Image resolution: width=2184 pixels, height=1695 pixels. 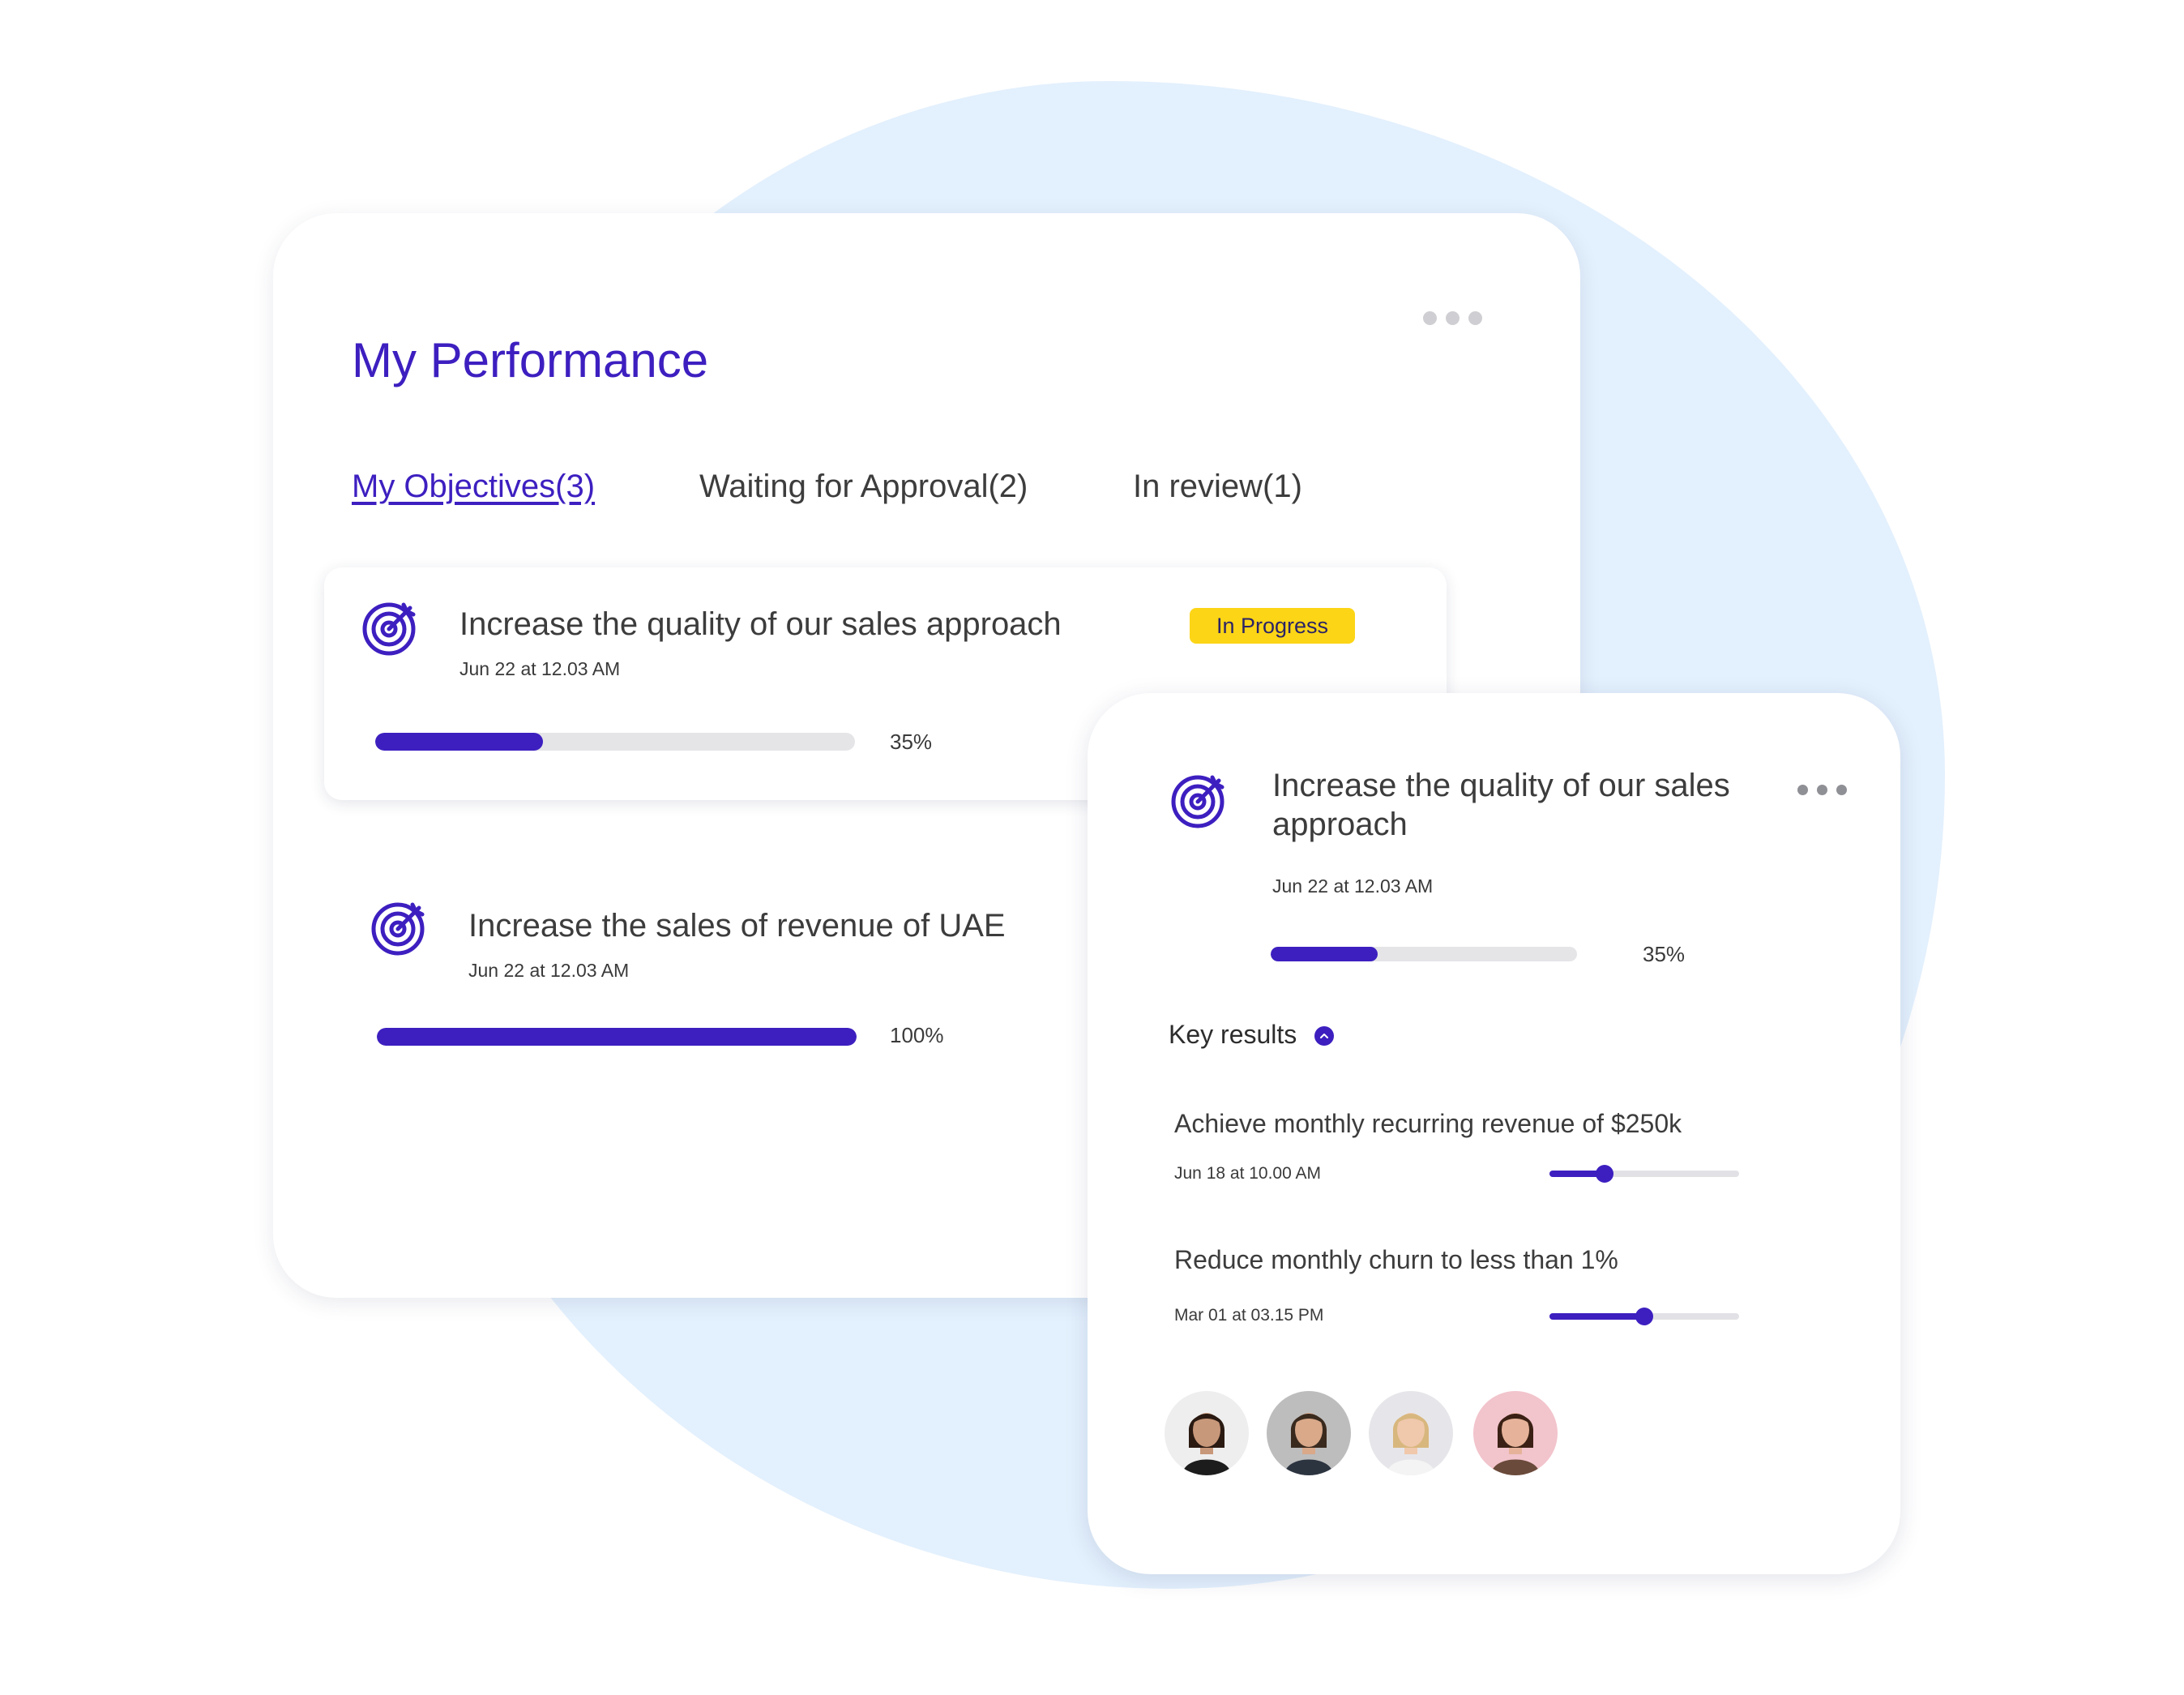 What do you see at coordinates (1272, 626) in the screenshot?
I see `status-badge: In Progress` at bounding box center [1272, 626].